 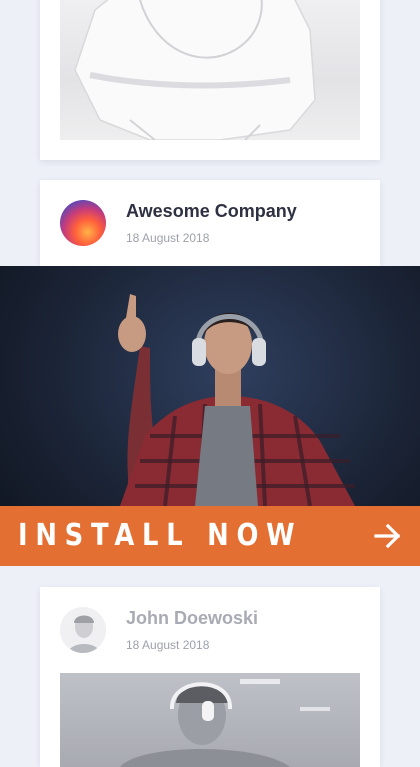 I want to click on user-avatar, so click(x=83, y=630).